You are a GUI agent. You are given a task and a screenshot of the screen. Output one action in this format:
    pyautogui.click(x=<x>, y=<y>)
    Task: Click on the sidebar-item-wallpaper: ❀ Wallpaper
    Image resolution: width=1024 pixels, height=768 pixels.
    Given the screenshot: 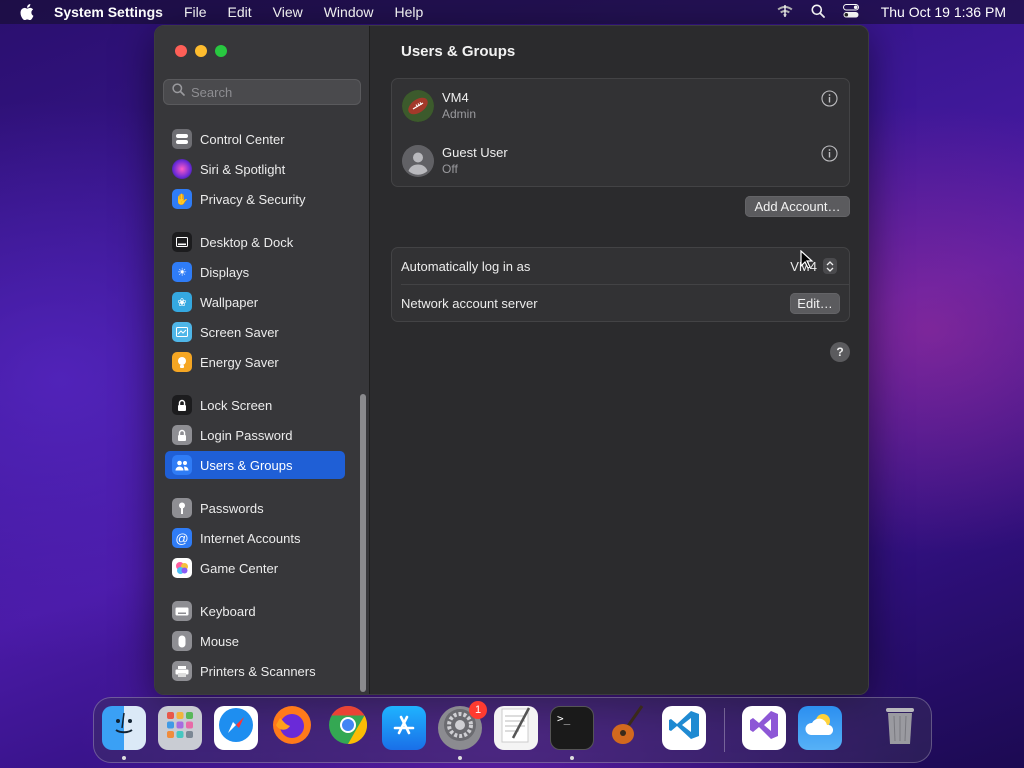 What is the action you would take?
    pyautogui.click(x=255, y=302)
    